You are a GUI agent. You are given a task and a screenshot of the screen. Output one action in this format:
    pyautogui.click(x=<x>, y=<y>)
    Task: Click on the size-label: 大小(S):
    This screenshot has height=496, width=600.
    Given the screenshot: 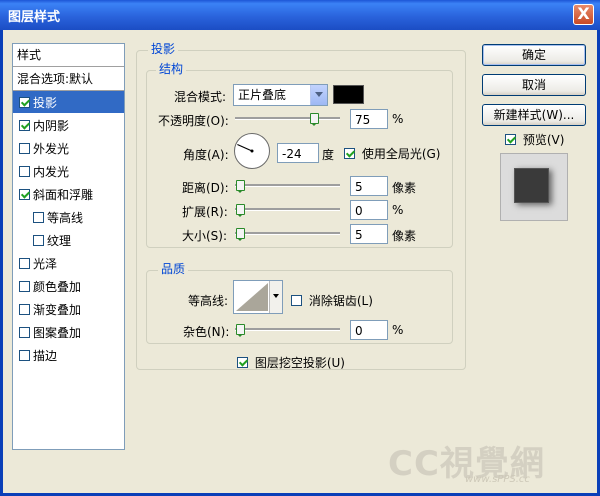 What is the action you would take?
    pyautogui.click(x=205, y=236)
    